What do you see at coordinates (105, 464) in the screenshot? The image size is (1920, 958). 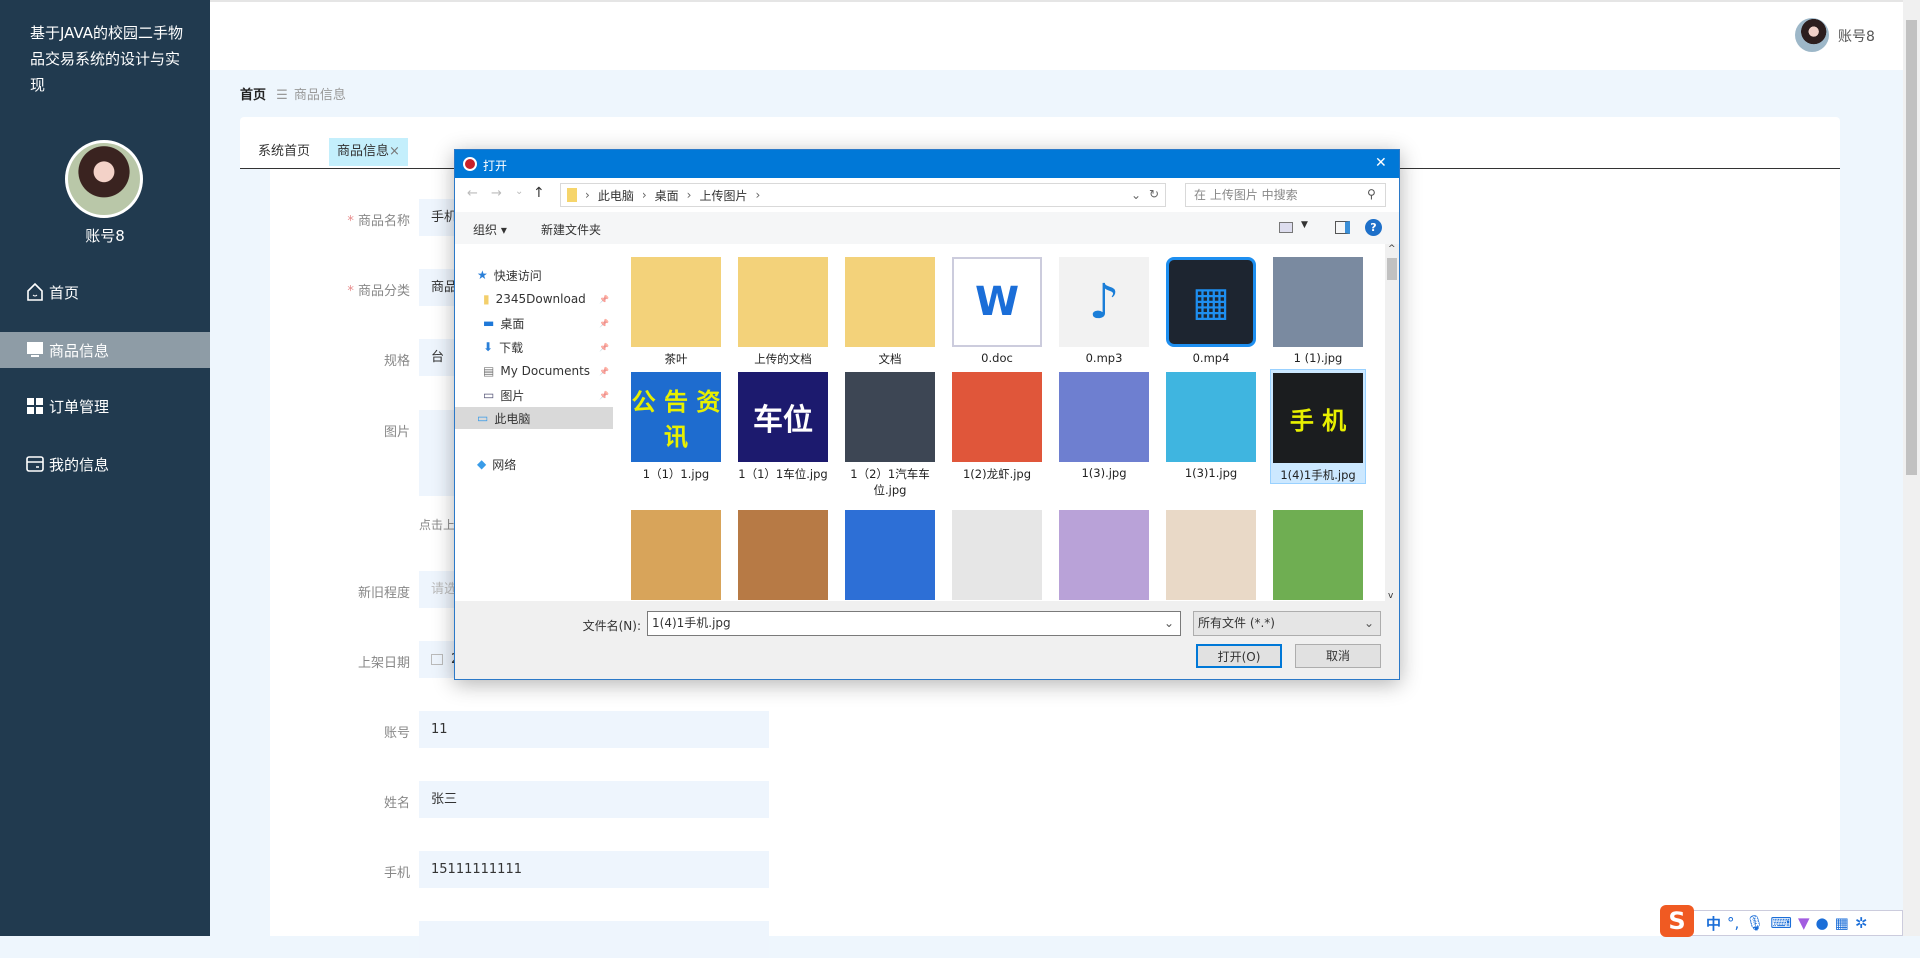 I see `sidebar-item-profile: 我的信息` at bounding box center [105, 464].